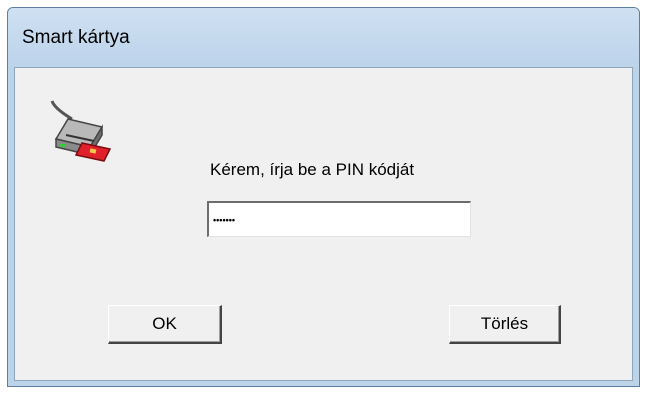 The height and width of the screenshot is (394, 647). What do you see at coordinates (312, 169) in the screenshot?
I see `pin-prompt-label: Kérem, írja be a PIN kódját` at bounding box center [312, 169].